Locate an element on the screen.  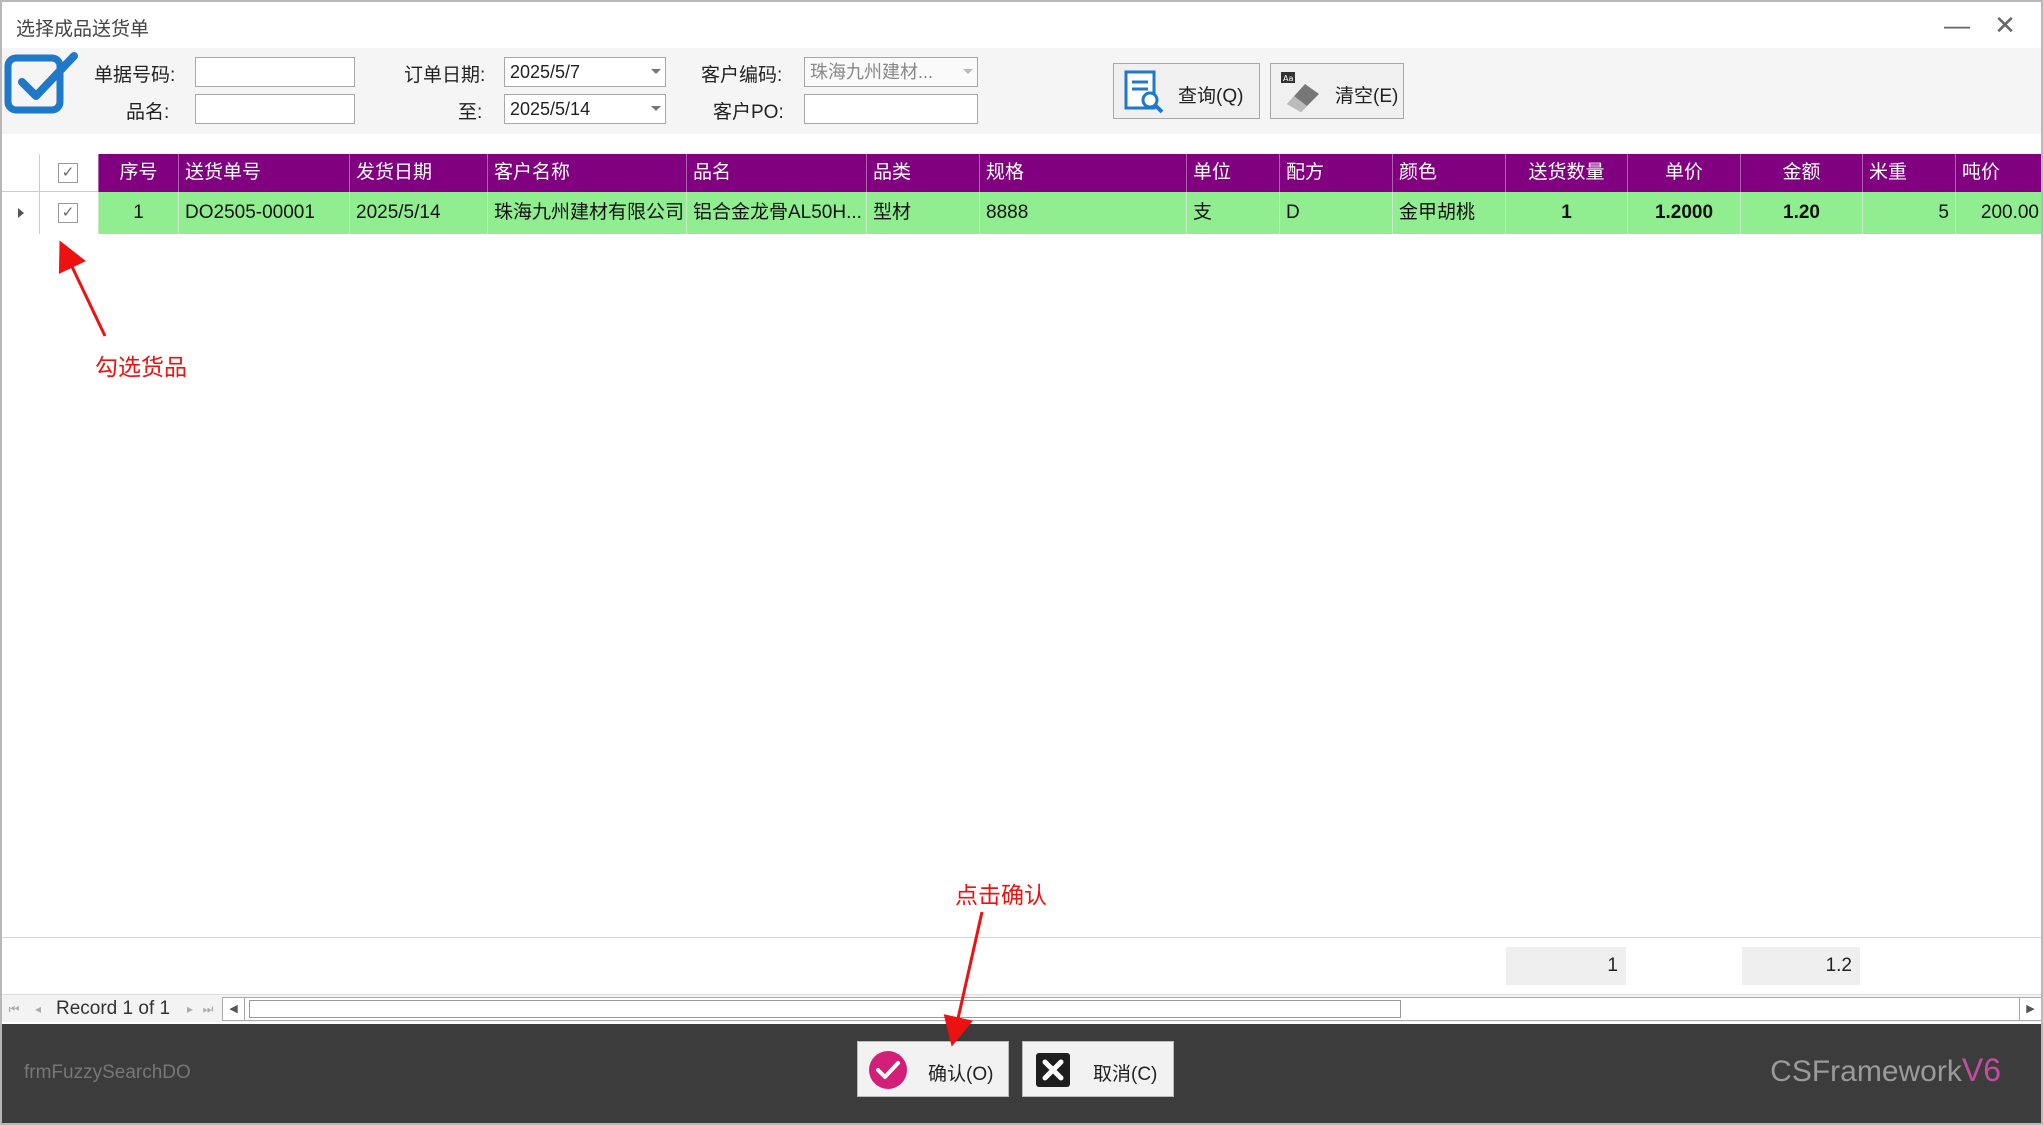
column-header: 吨价 is located at coordinates (1998, 173).